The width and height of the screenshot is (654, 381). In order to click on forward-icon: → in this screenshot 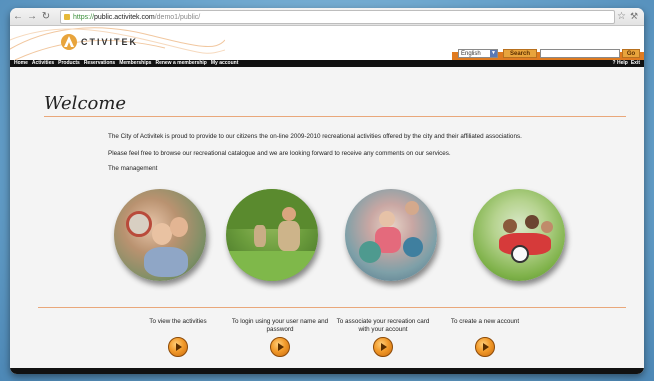, I will do `click(32, 17)`.